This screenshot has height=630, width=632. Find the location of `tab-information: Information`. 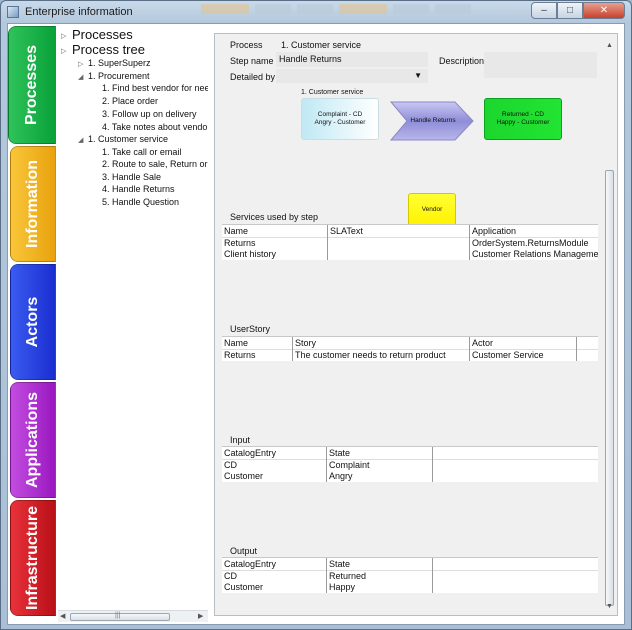

tab-information: Information is located at coordinates (33, 204).